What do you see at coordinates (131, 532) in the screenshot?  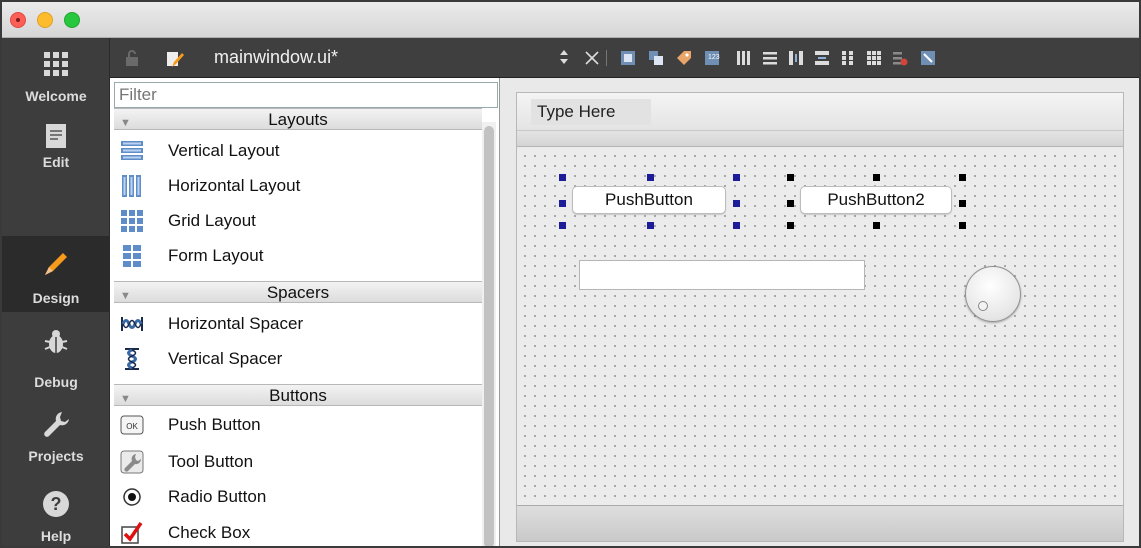 I see `check-box-icon` at bounding box center [131, 532].